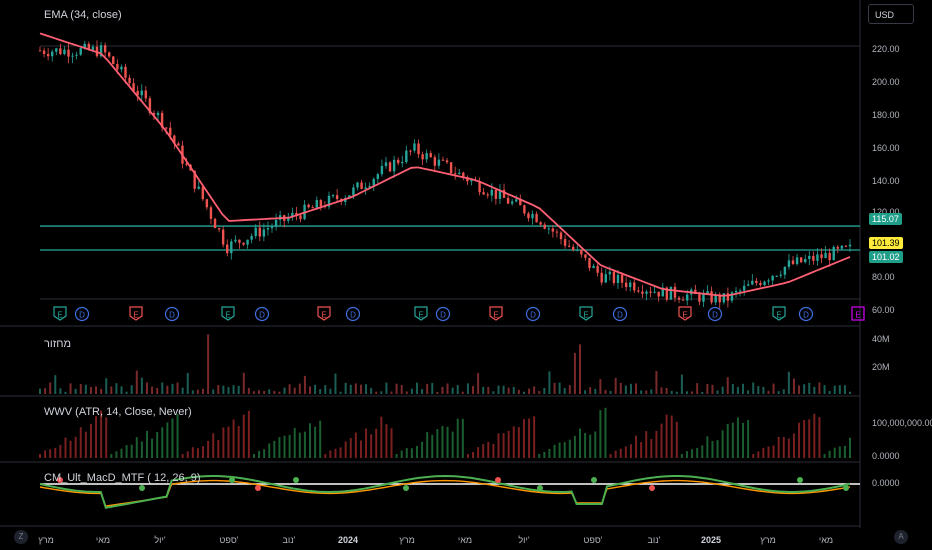 The image size is (932, 550). I want to click on volume-title: מחזור, so click(57, 344).